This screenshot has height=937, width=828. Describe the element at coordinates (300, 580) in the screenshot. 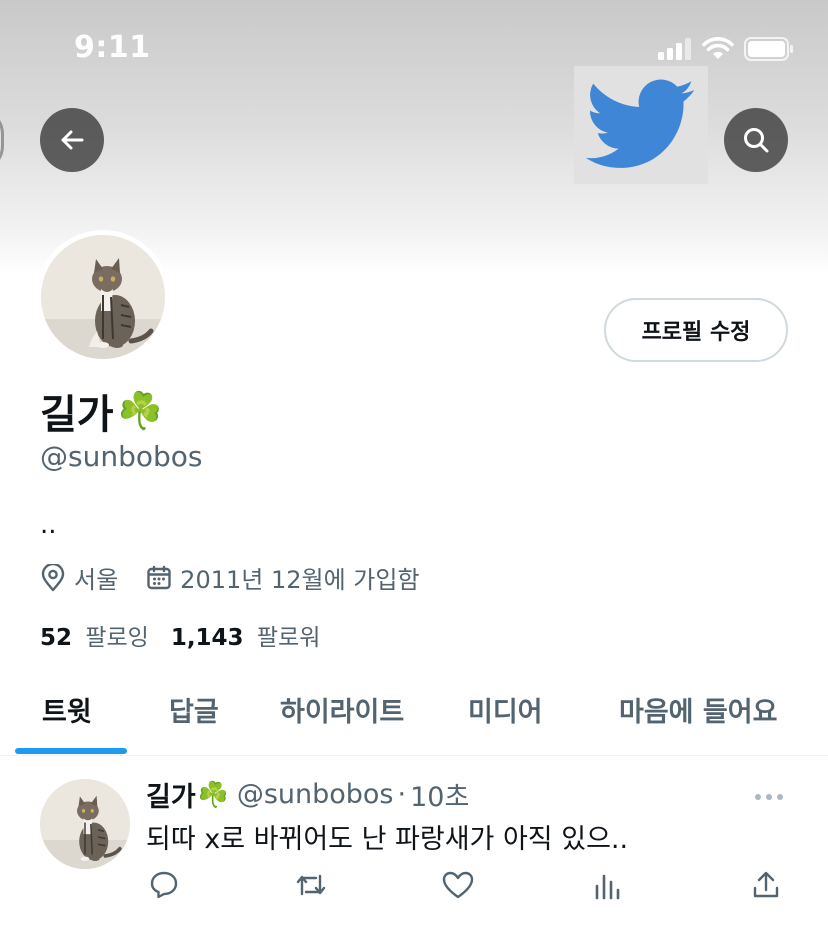

I see `joined-text: 2011년 12월에 가입함` at that location.